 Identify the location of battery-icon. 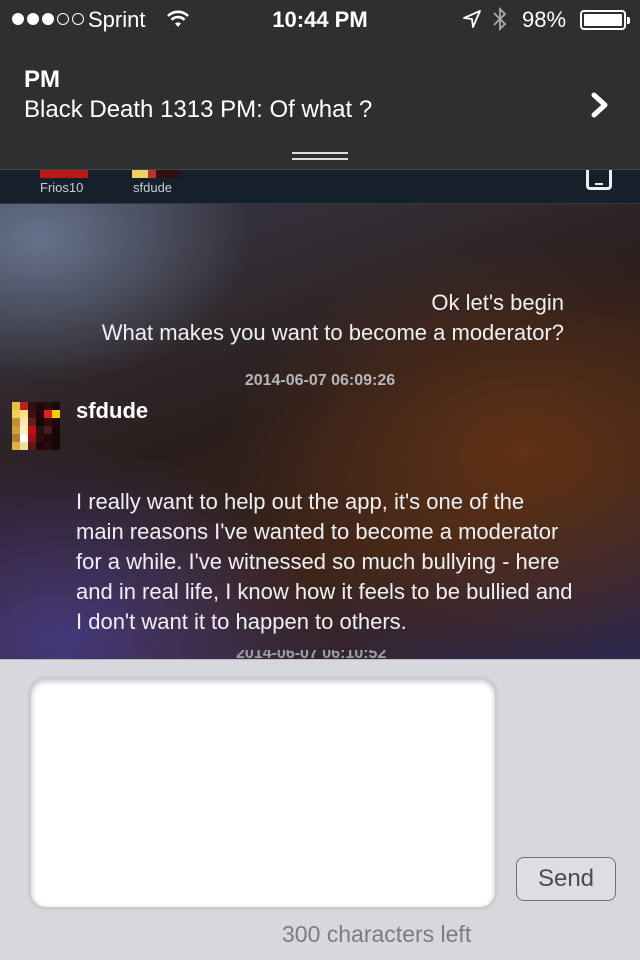
(605, 20).